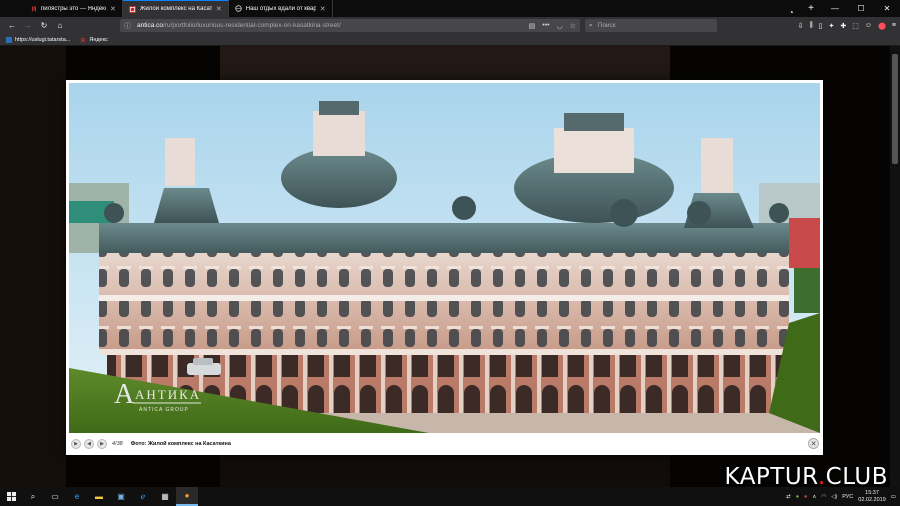 The height and width of the screenshot is (506, 900). I want to click on notifications-icon: ▭, so click(893, 497).